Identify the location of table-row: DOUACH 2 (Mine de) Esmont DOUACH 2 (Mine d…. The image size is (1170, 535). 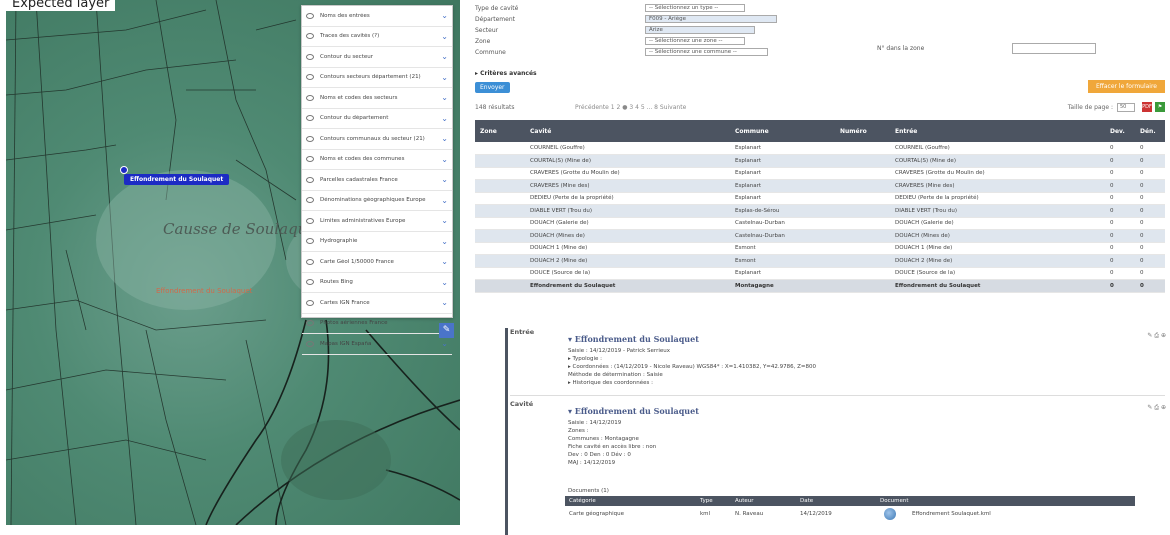
(820, 261).